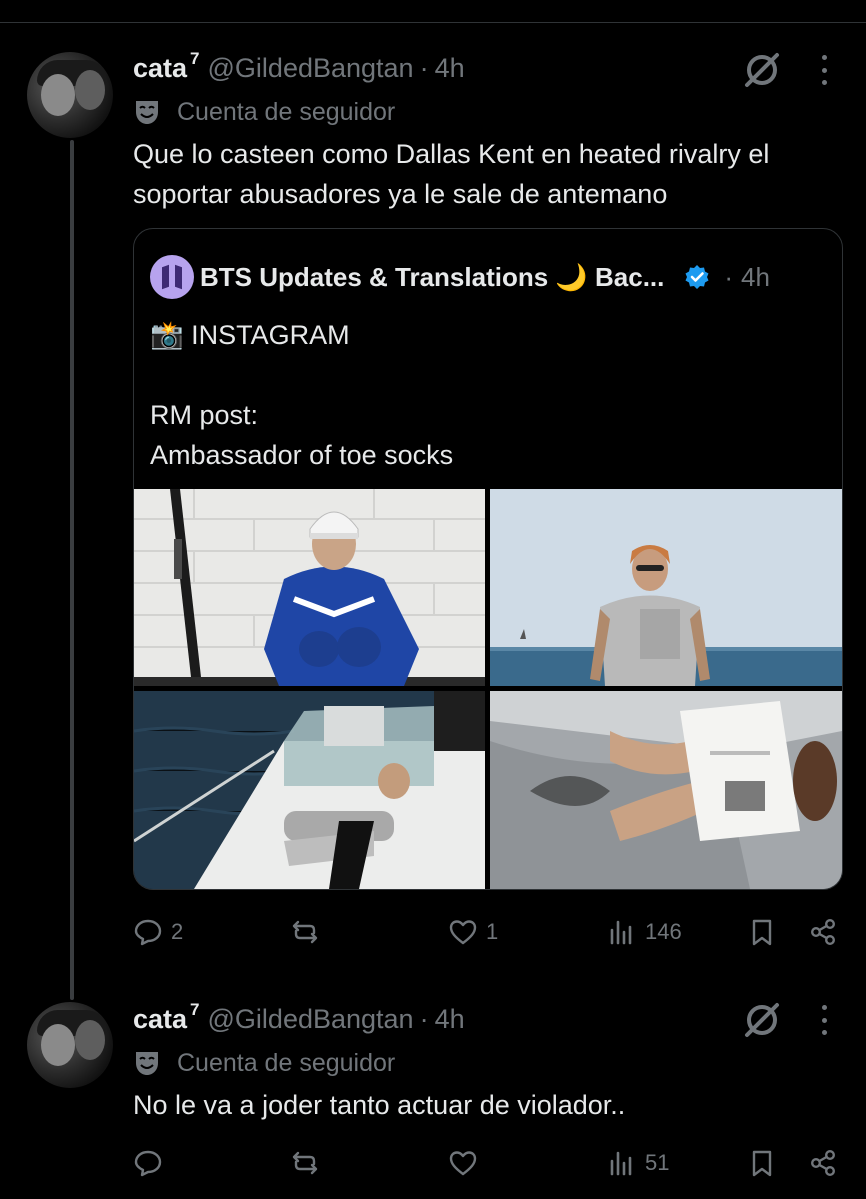 This screenshot has height=1199, width=866. I want to click on view-count: 146, so click(663, 931).